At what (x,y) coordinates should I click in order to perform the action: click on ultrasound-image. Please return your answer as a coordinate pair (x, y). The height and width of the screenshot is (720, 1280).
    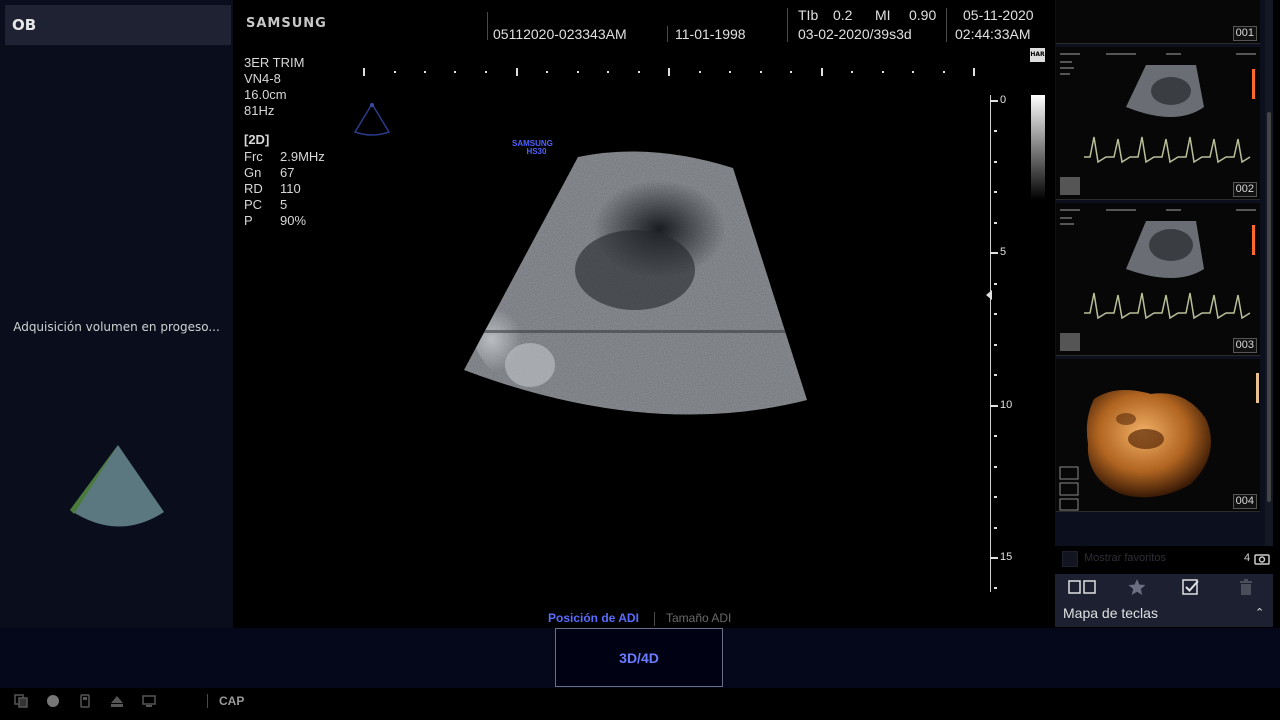
    Looking at the image, I should click on (635, 283).